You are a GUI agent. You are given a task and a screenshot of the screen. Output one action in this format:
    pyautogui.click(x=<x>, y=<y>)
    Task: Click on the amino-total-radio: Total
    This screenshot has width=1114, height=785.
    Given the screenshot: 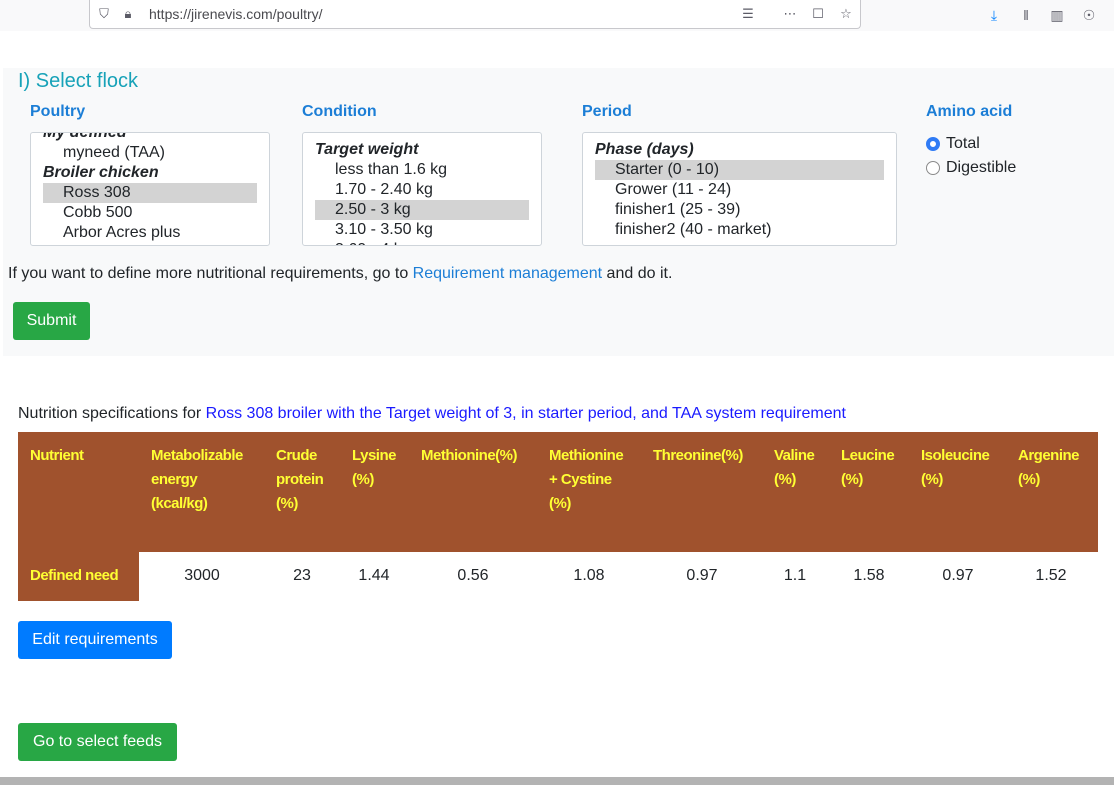 What is the action you would take?
    pyautogui.click(x=986, y=144)
    